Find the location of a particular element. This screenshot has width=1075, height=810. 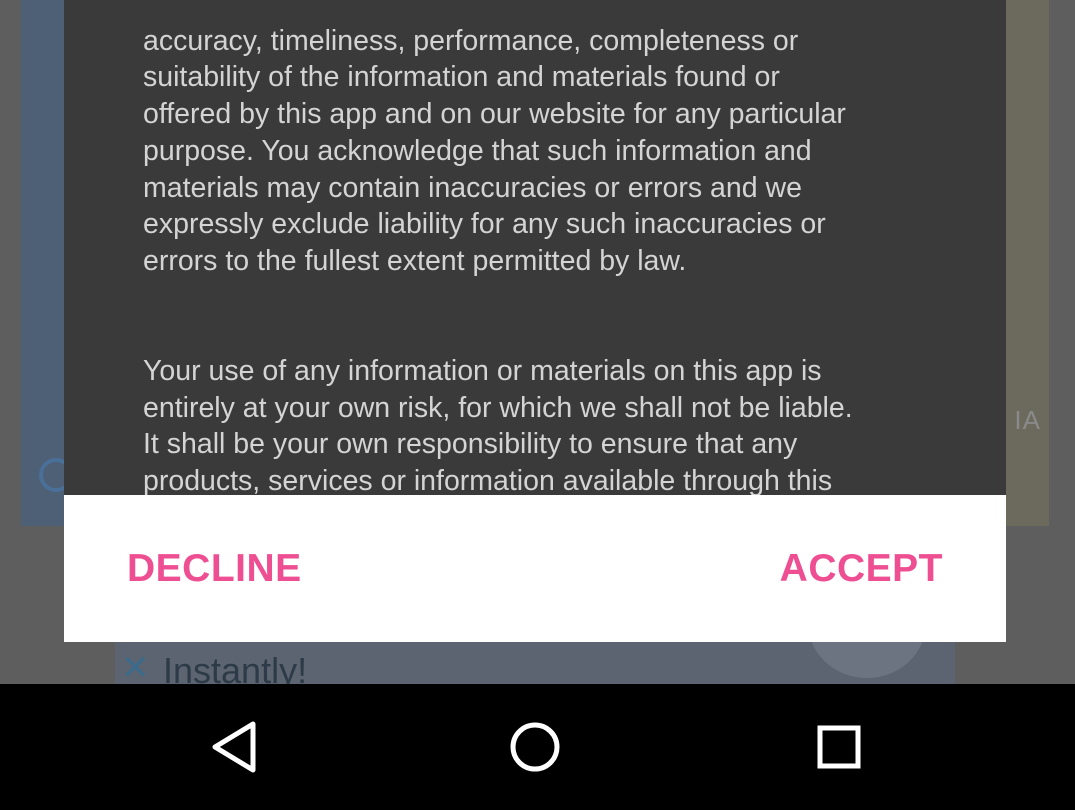

map-region-label: IA is located at coordinates (1027, 420).